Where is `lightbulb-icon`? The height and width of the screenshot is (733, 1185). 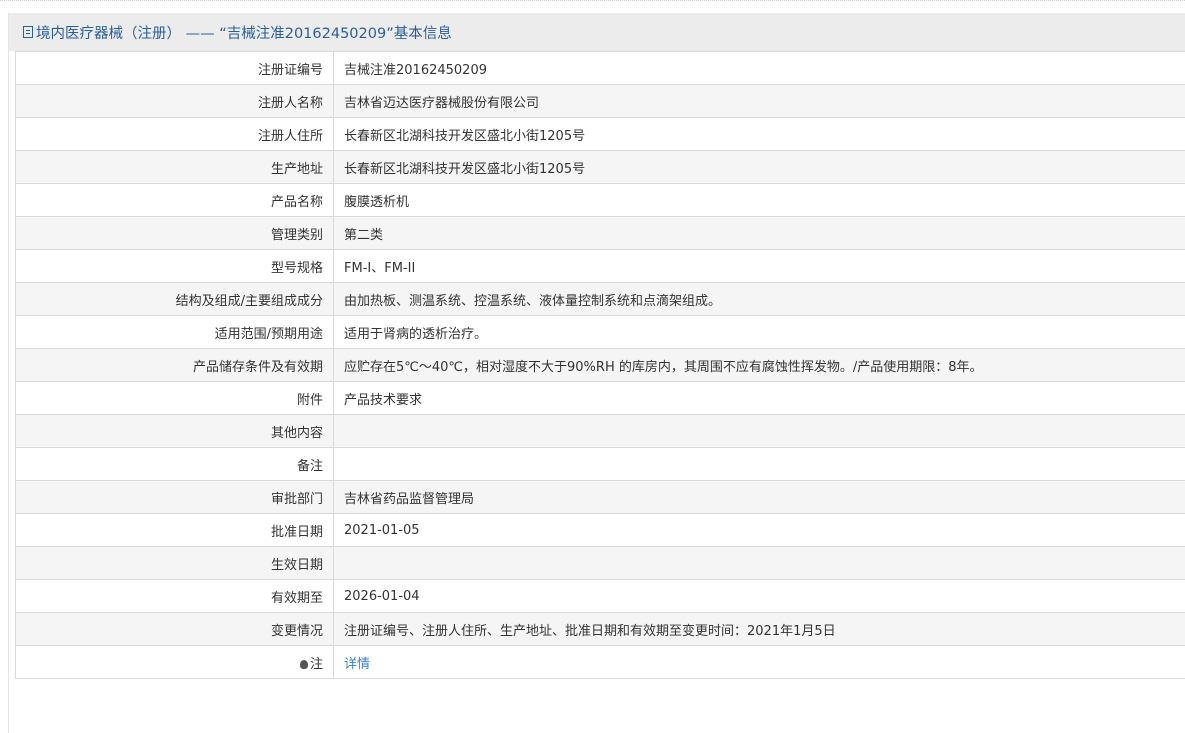
lightbulb-icon is located at coordinates (304, 664).